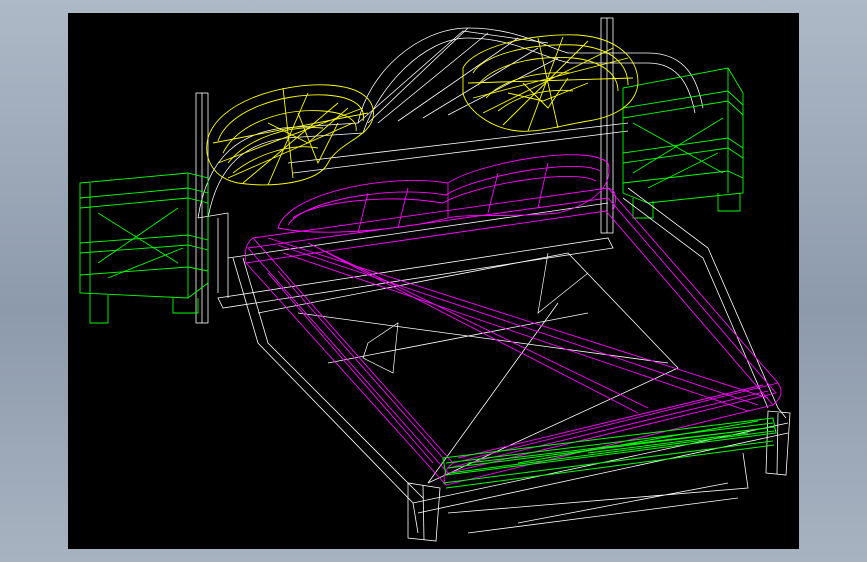 The width and height of the screenshot is (867, 562). What do you see at coordinates (290, 135) in the screenshot?
I see `pillow-left` at bounding box center [290, 135].